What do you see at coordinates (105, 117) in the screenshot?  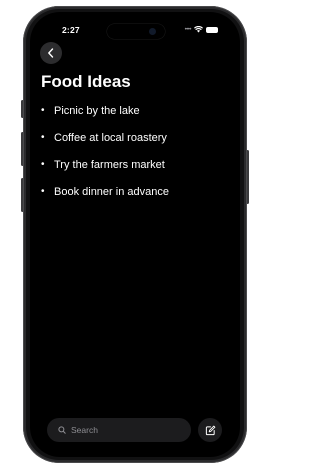 I see `list-item: • Picnic by the lake` at bounding box center [105, 117].